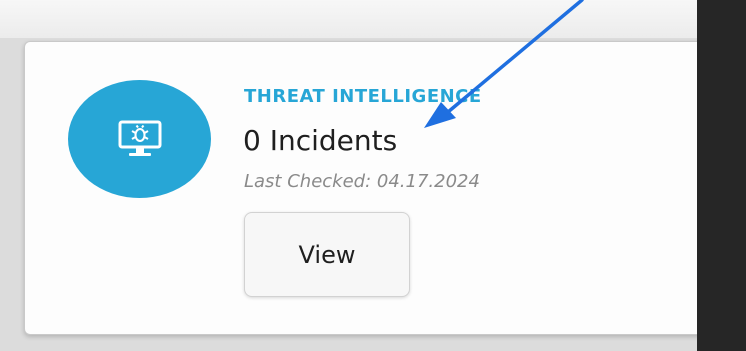 The image size is (746, 351). I want to click on view-button: View, so click(327, 254).